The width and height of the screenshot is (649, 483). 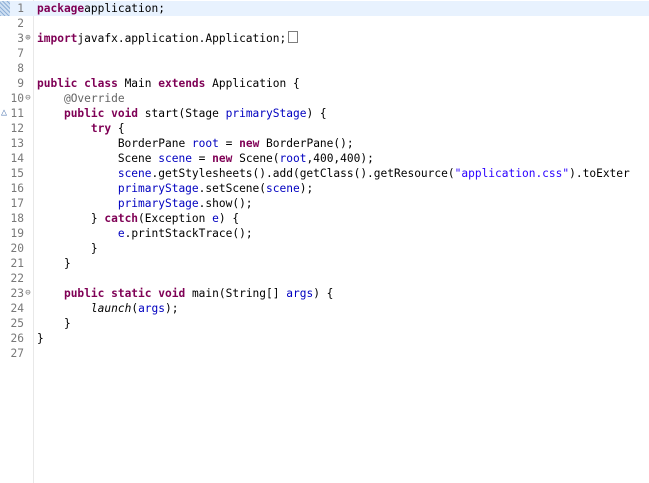 I want to click on code-token: catch, so click(x=121, y=218).